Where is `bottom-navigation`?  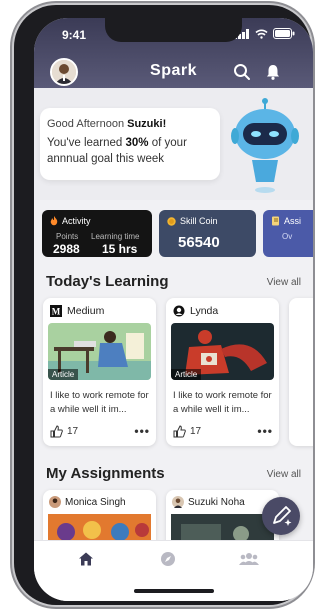 bottom-navigation is located at coordinates (173, 570).